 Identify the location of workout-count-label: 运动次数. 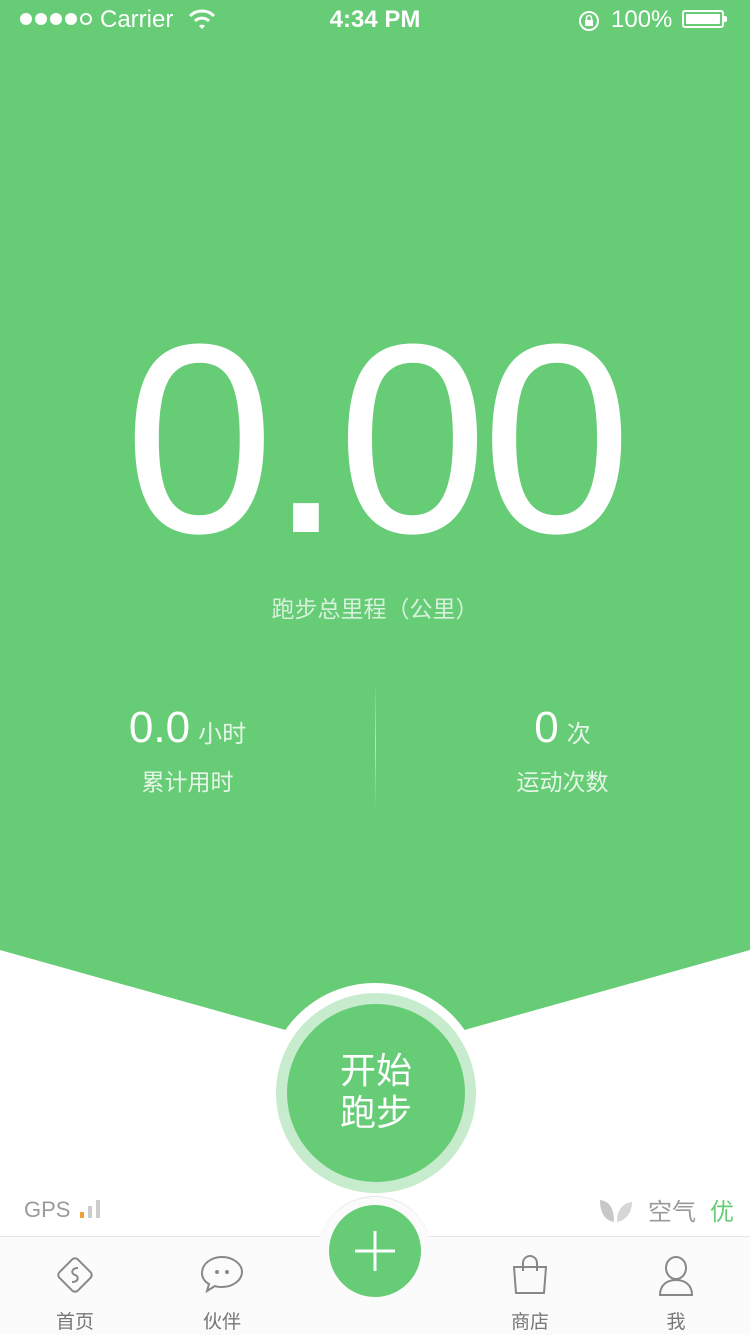
(562, 783).